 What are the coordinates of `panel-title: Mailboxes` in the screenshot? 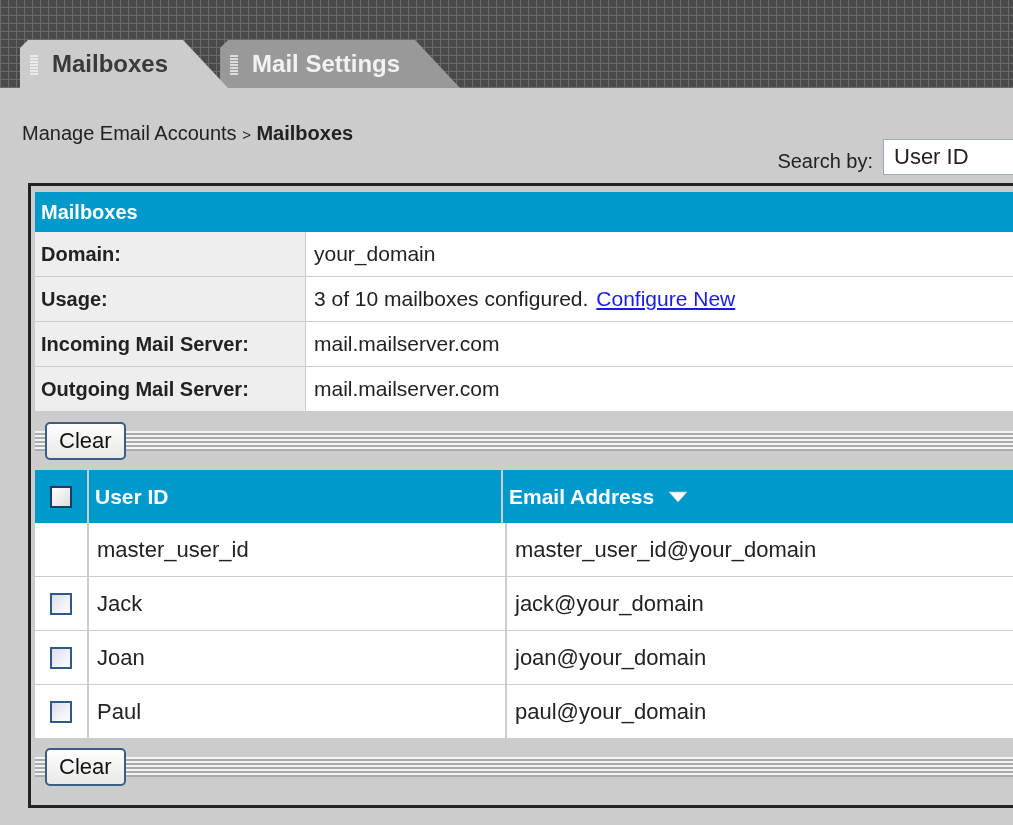 It's located at (524, 212).